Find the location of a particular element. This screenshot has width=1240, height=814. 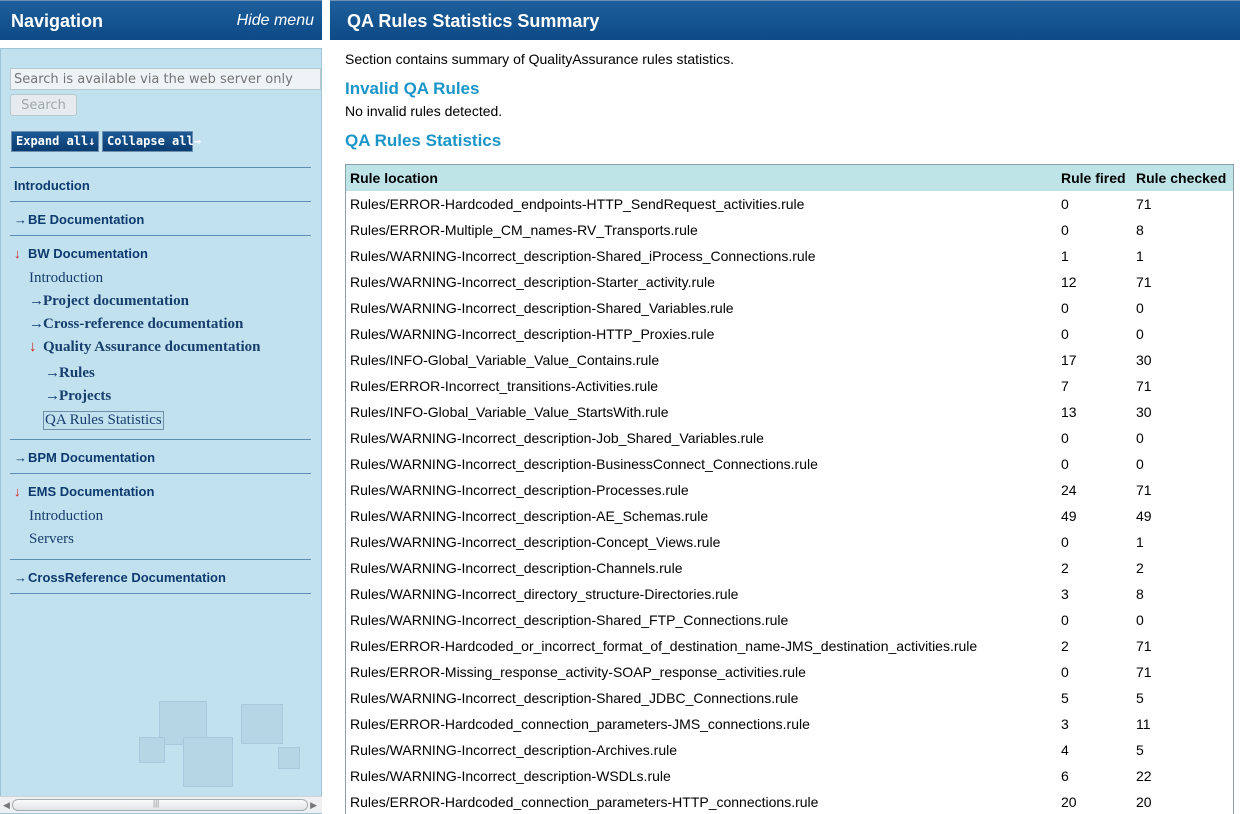

invalid-rules-text: No invalid rules detected. is located at coordinates (424, 111).